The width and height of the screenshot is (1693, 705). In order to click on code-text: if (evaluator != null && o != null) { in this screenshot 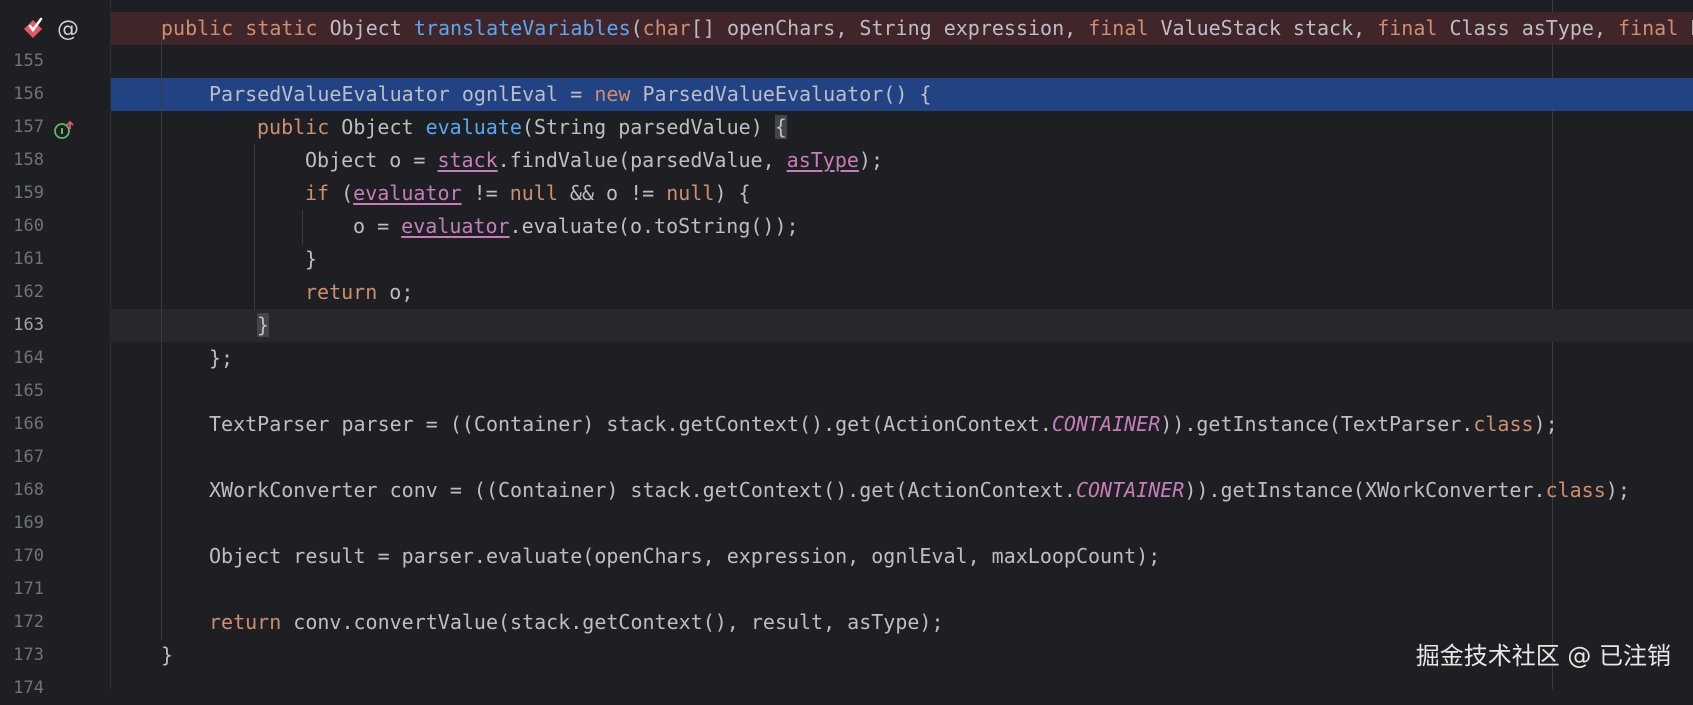, I will do `click(528, 193)`.